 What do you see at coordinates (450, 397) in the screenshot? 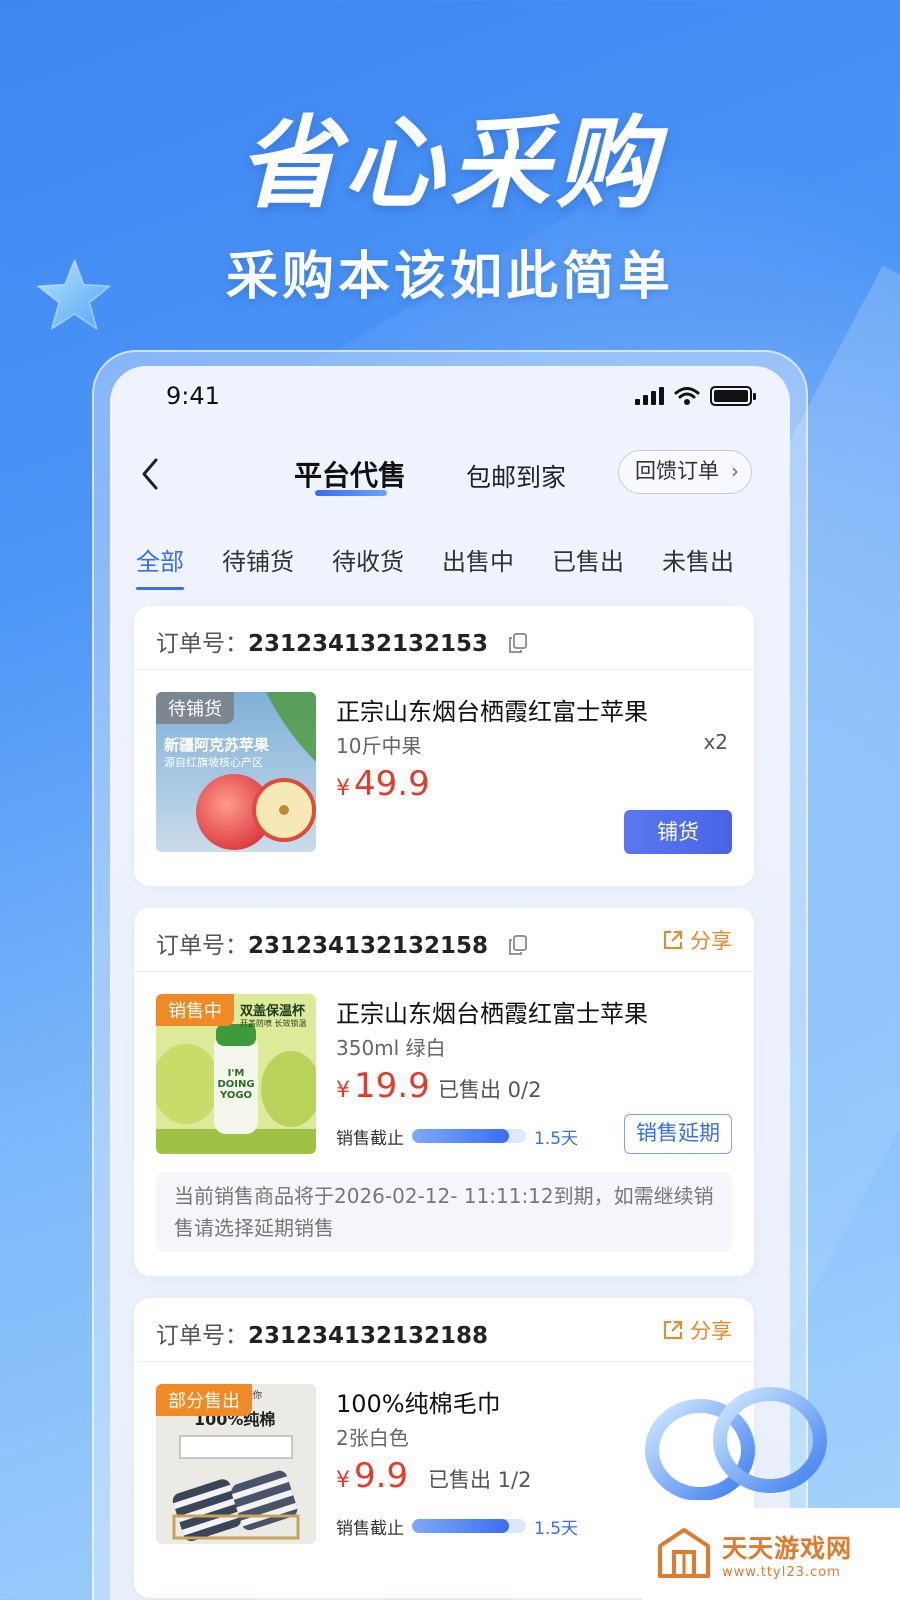
I see `status-bar: 9:41` at bounding box center [450, 397].